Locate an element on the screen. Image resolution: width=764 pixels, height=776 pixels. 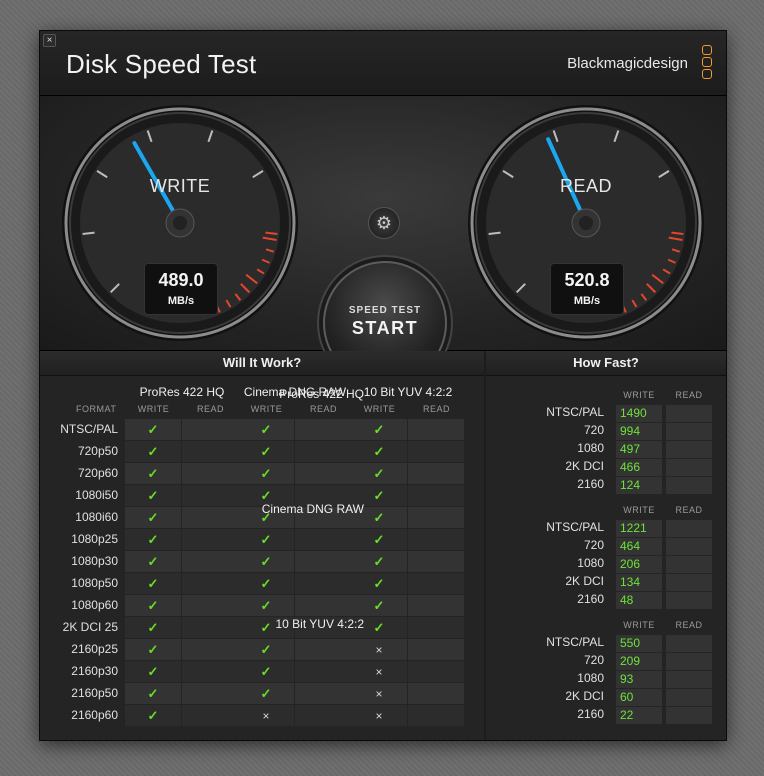
row-format-label: 1080p30 is located at coordinates (94, 561).